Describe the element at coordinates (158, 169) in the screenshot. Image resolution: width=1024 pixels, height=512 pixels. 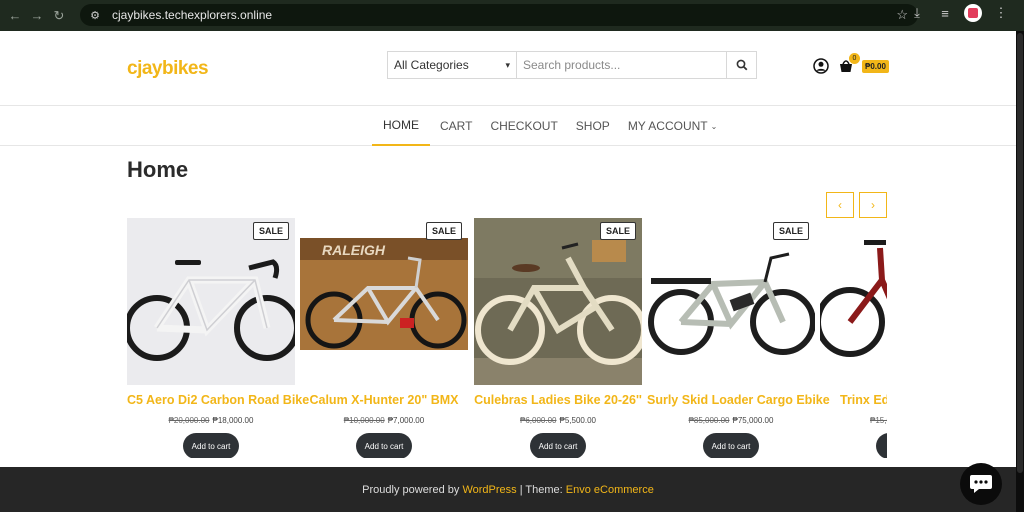
I see `page-title: Home` at that location.